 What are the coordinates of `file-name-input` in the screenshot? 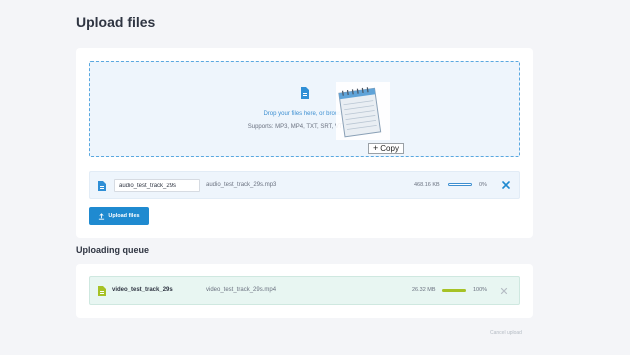 It's located at (157, 185).